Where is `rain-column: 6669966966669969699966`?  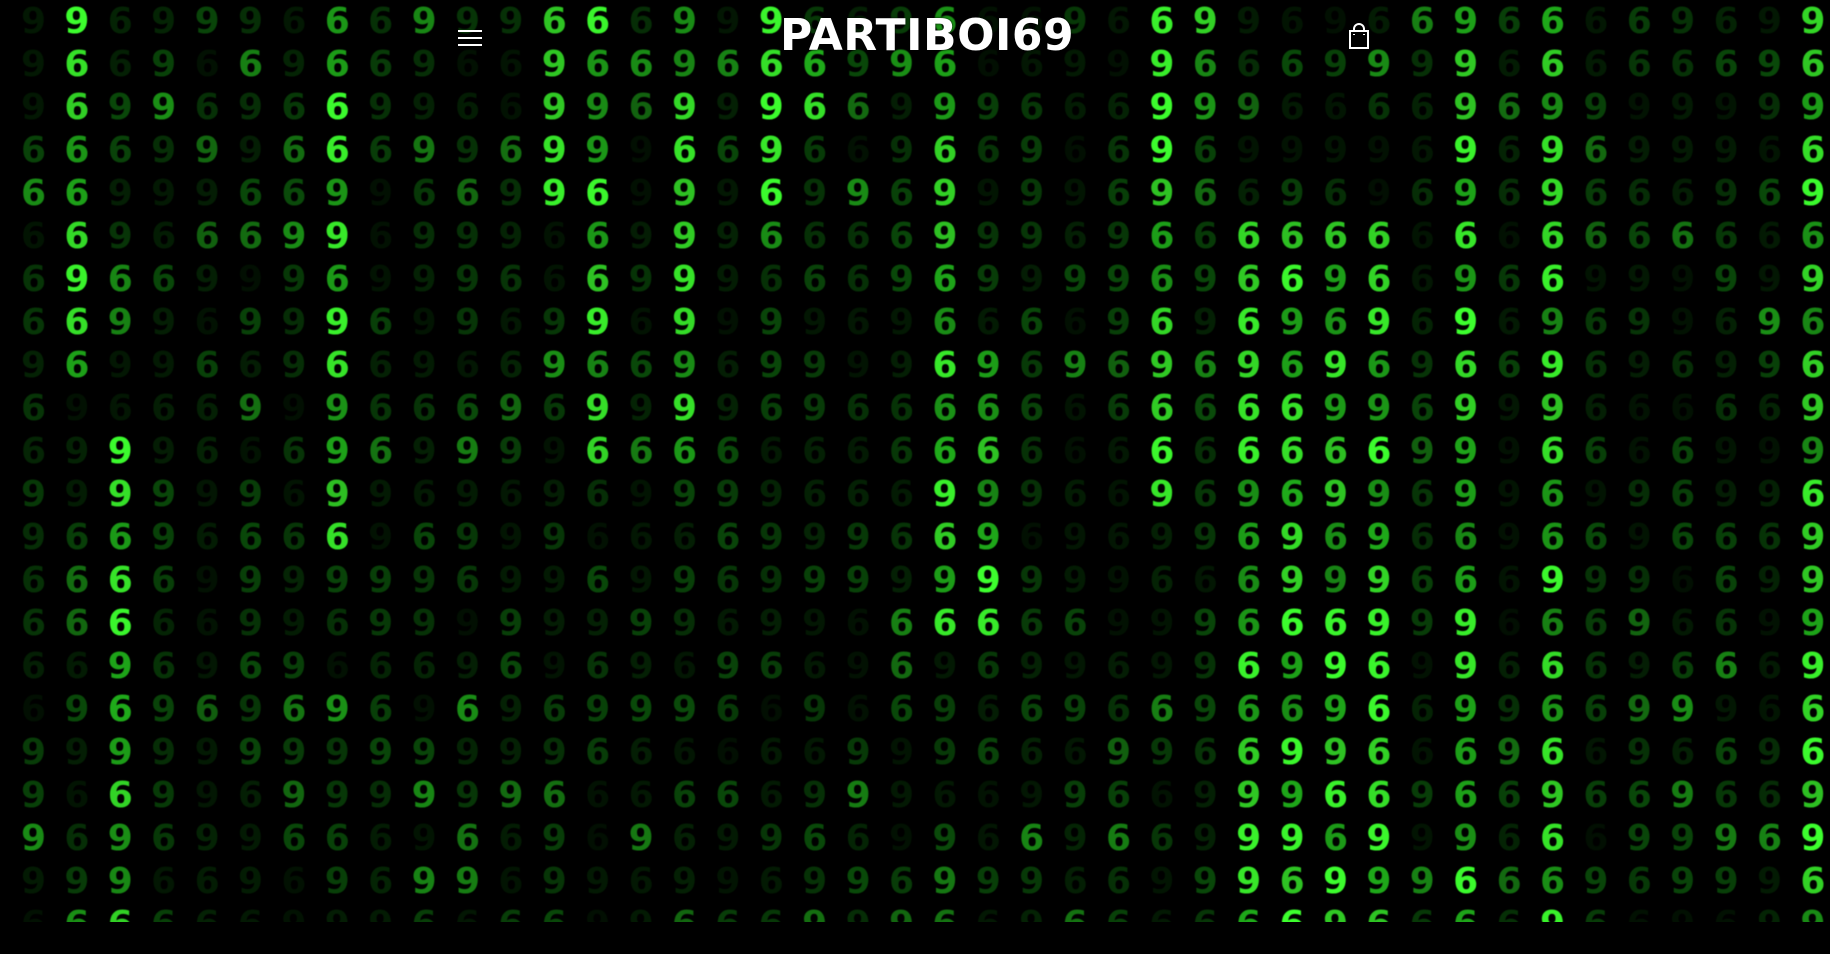 rain-column: 6669966966669969699966 is located at coordinates (1292, 461).